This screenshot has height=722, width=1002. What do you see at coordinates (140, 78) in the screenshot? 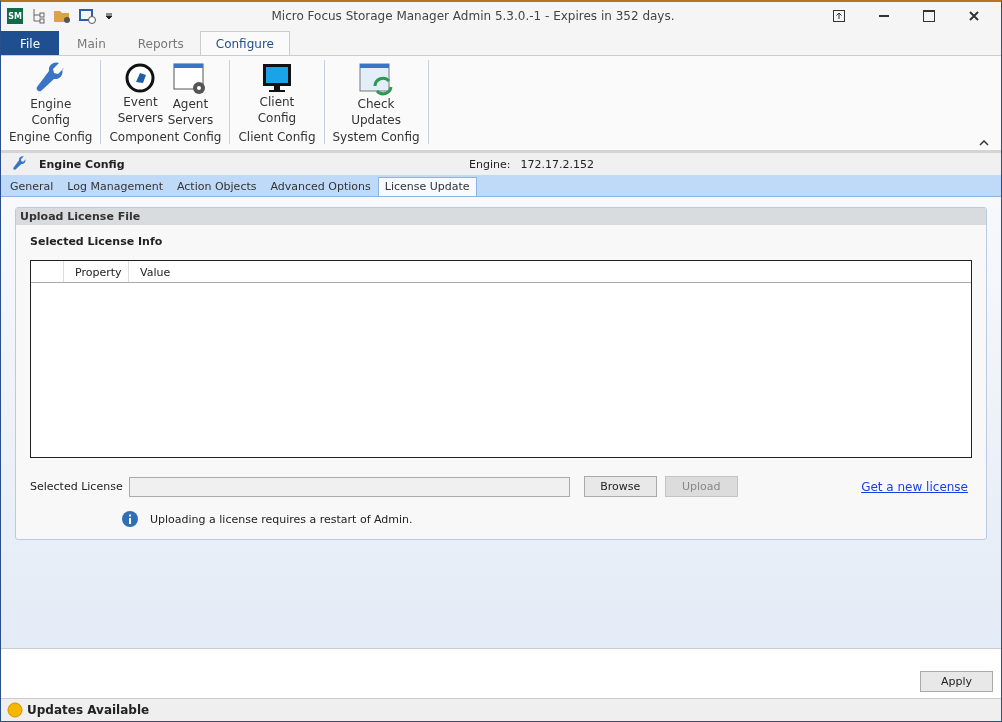
I see `signal-dial-icon` at bounding box center [140, 78].